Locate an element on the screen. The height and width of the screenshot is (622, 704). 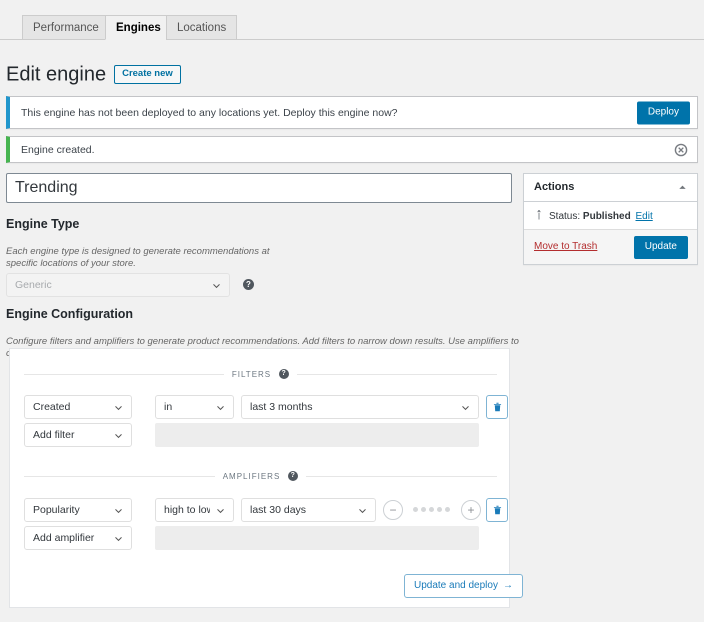
tab-engines: Engines is located at coordinates (138, 27).